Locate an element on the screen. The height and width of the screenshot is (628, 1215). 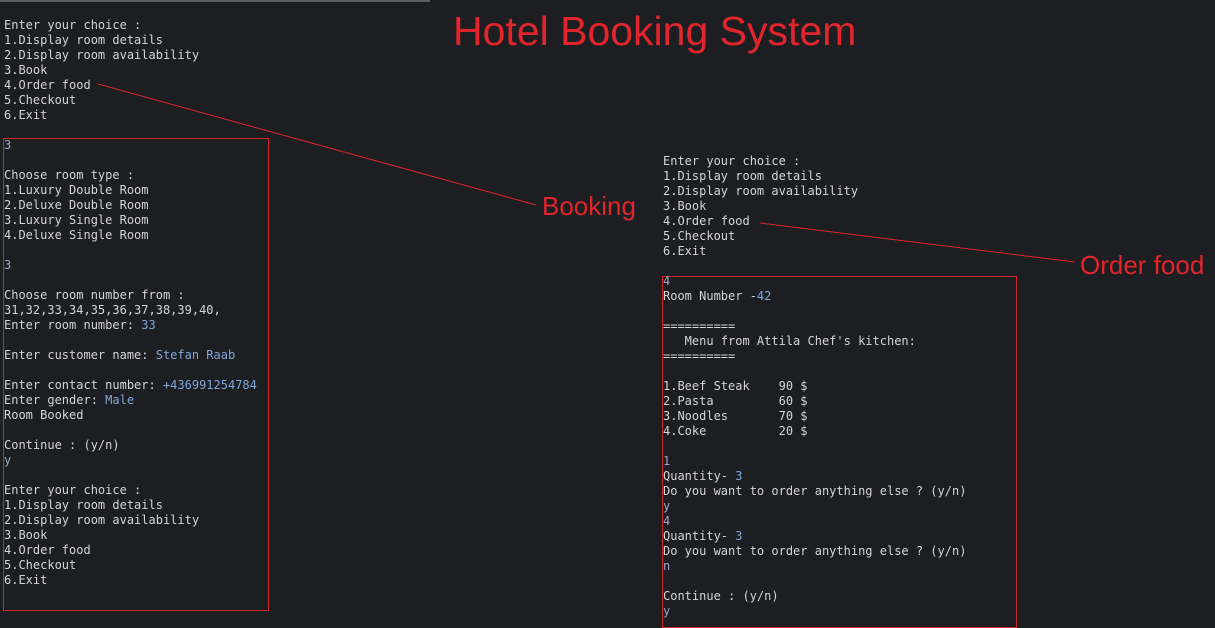
console-output-line: 31,32,33,34,35,36,37,38,39,40, is located at coordinates (112, 310).